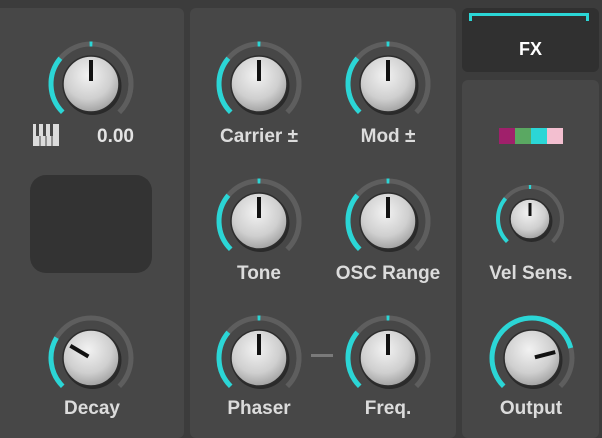 This screenshot has height=438, width=602. Describe the element at coordinates (388, 273) in the screenshot. I see `osc-range-label: OSC Range` at that location.